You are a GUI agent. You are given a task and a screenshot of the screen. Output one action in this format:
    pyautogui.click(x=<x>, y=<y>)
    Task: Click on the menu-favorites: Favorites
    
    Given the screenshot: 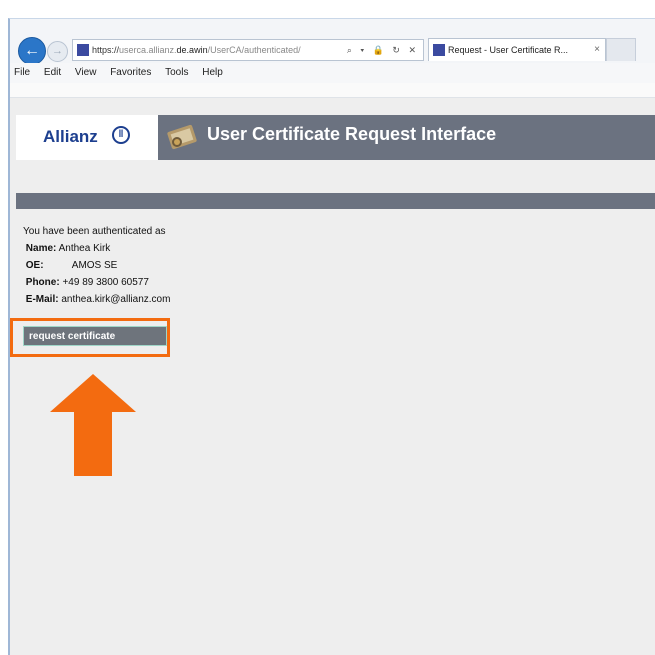 What is the action you would take?
    pyautogui.click(x=130, y=72)
    